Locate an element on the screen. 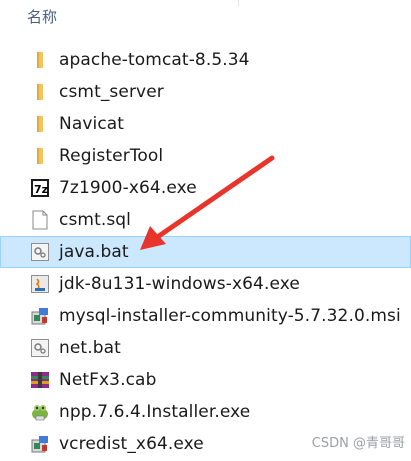  svg-text: 7z is located at coordinates (41, 189).